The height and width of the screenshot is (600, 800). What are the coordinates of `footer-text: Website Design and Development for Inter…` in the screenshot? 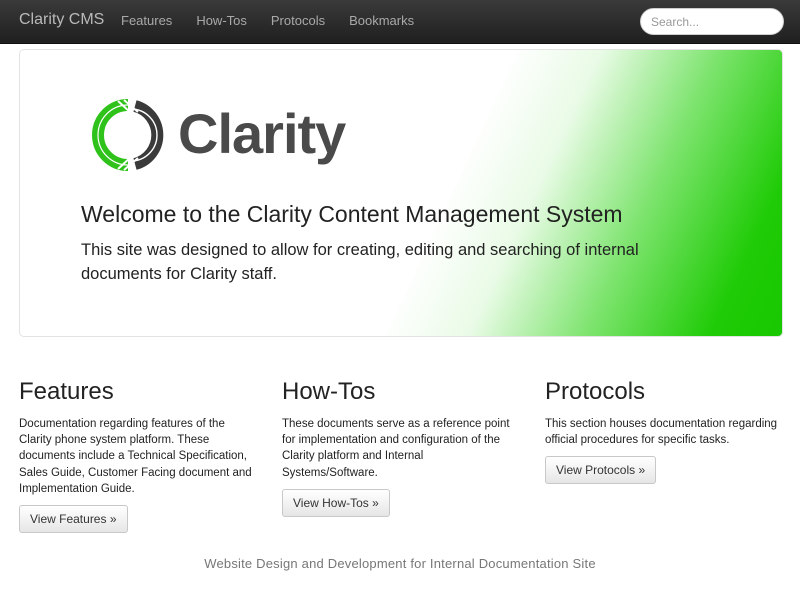 It's located at (400, 563).